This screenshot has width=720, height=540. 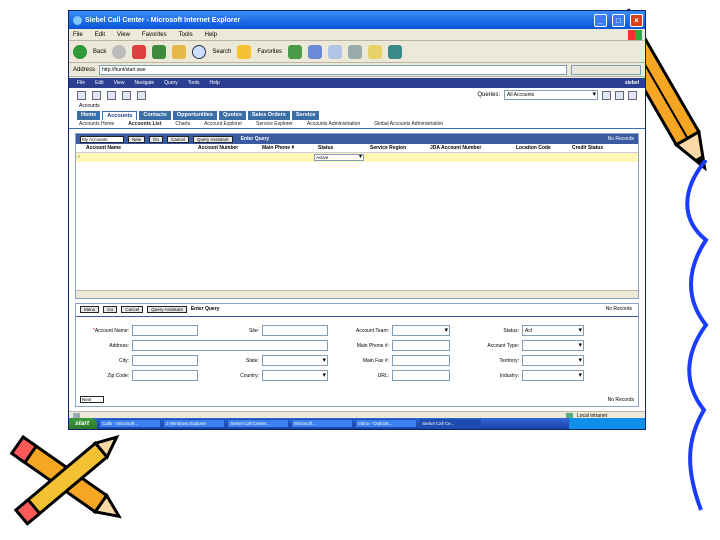 I want to click on input-territory, so click(x=553, y=360).